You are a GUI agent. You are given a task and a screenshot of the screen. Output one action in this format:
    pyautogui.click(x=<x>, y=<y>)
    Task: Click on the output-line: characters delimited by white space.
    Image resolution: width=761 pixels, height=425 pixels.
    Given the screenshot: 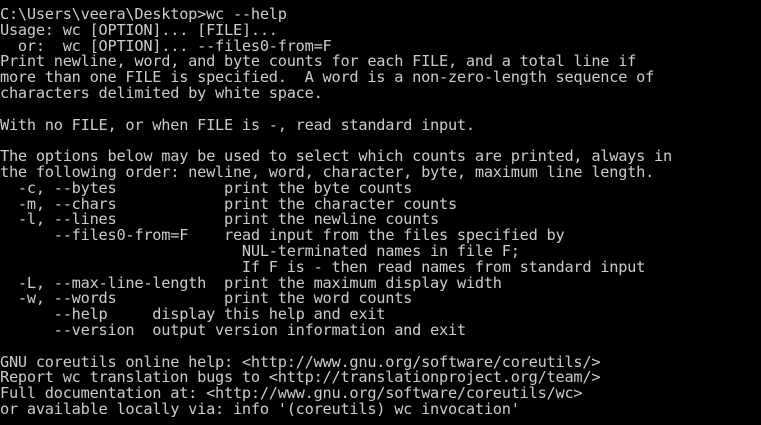 What is the action you would take?
    pyautogui.click(x=161, y=92)
    